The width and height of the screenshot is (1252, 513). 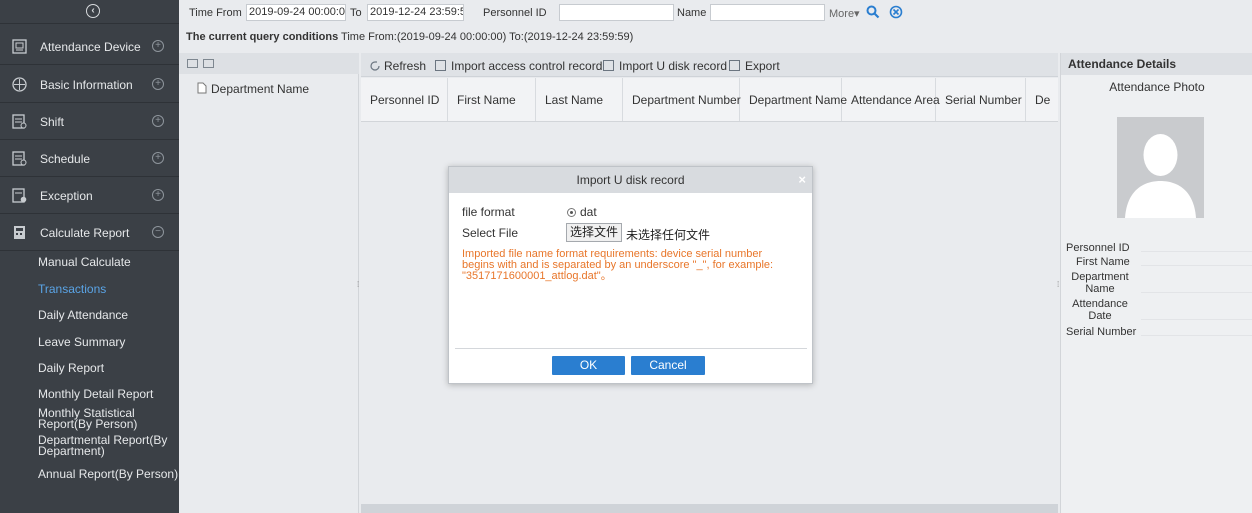 What do you see at coordinates (668, 365) in the screenshot?
I see `cancel-button: Cancel` at bounding box center [668, 365].